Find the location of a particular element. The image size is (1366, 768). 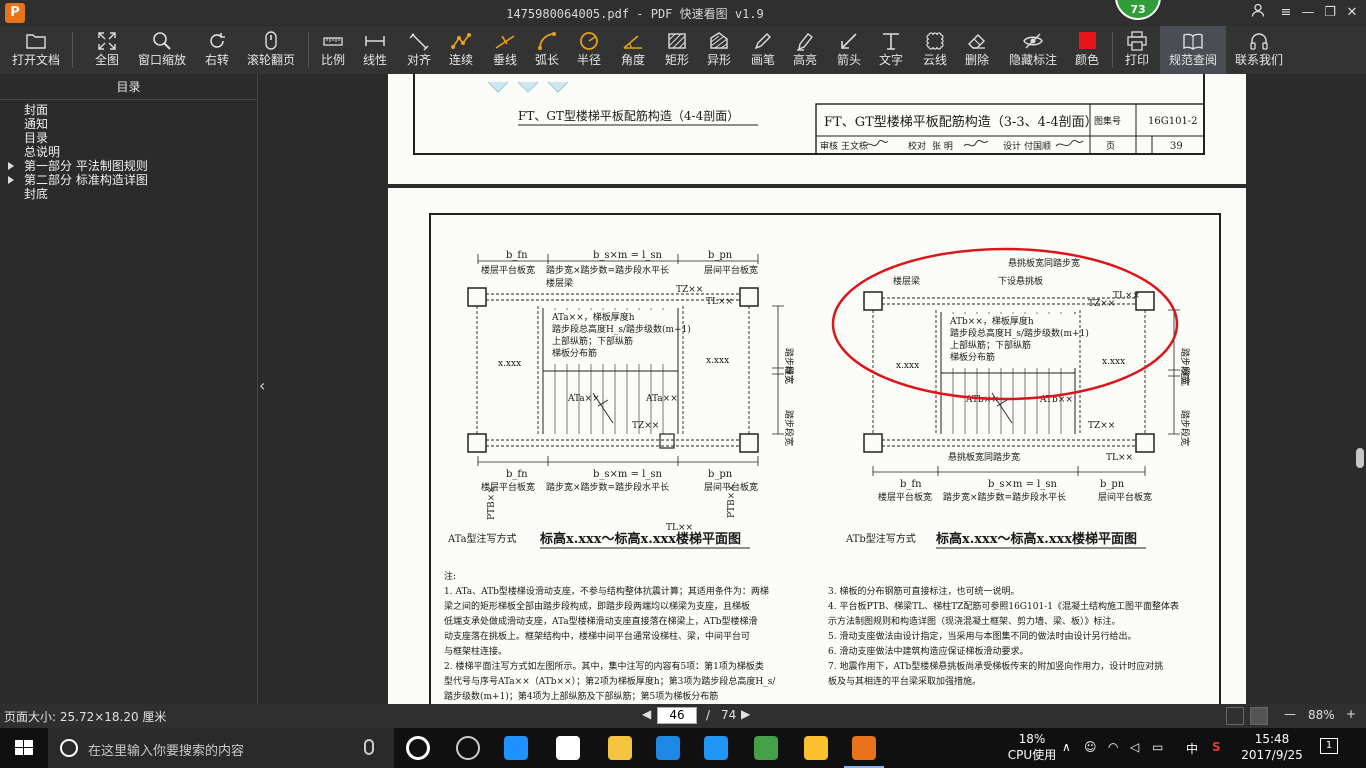

keyboard-icon: ▭ is located at coordinates (1157, 747).